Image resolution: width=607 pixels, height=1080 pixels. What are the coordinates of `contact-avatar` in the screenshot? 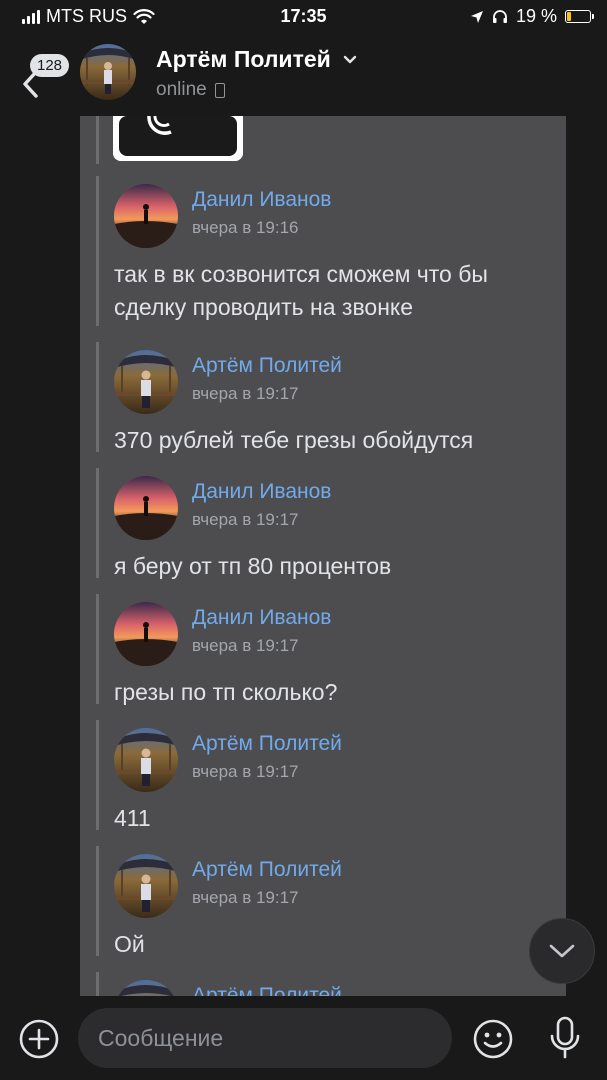 It's located at (108, 72).